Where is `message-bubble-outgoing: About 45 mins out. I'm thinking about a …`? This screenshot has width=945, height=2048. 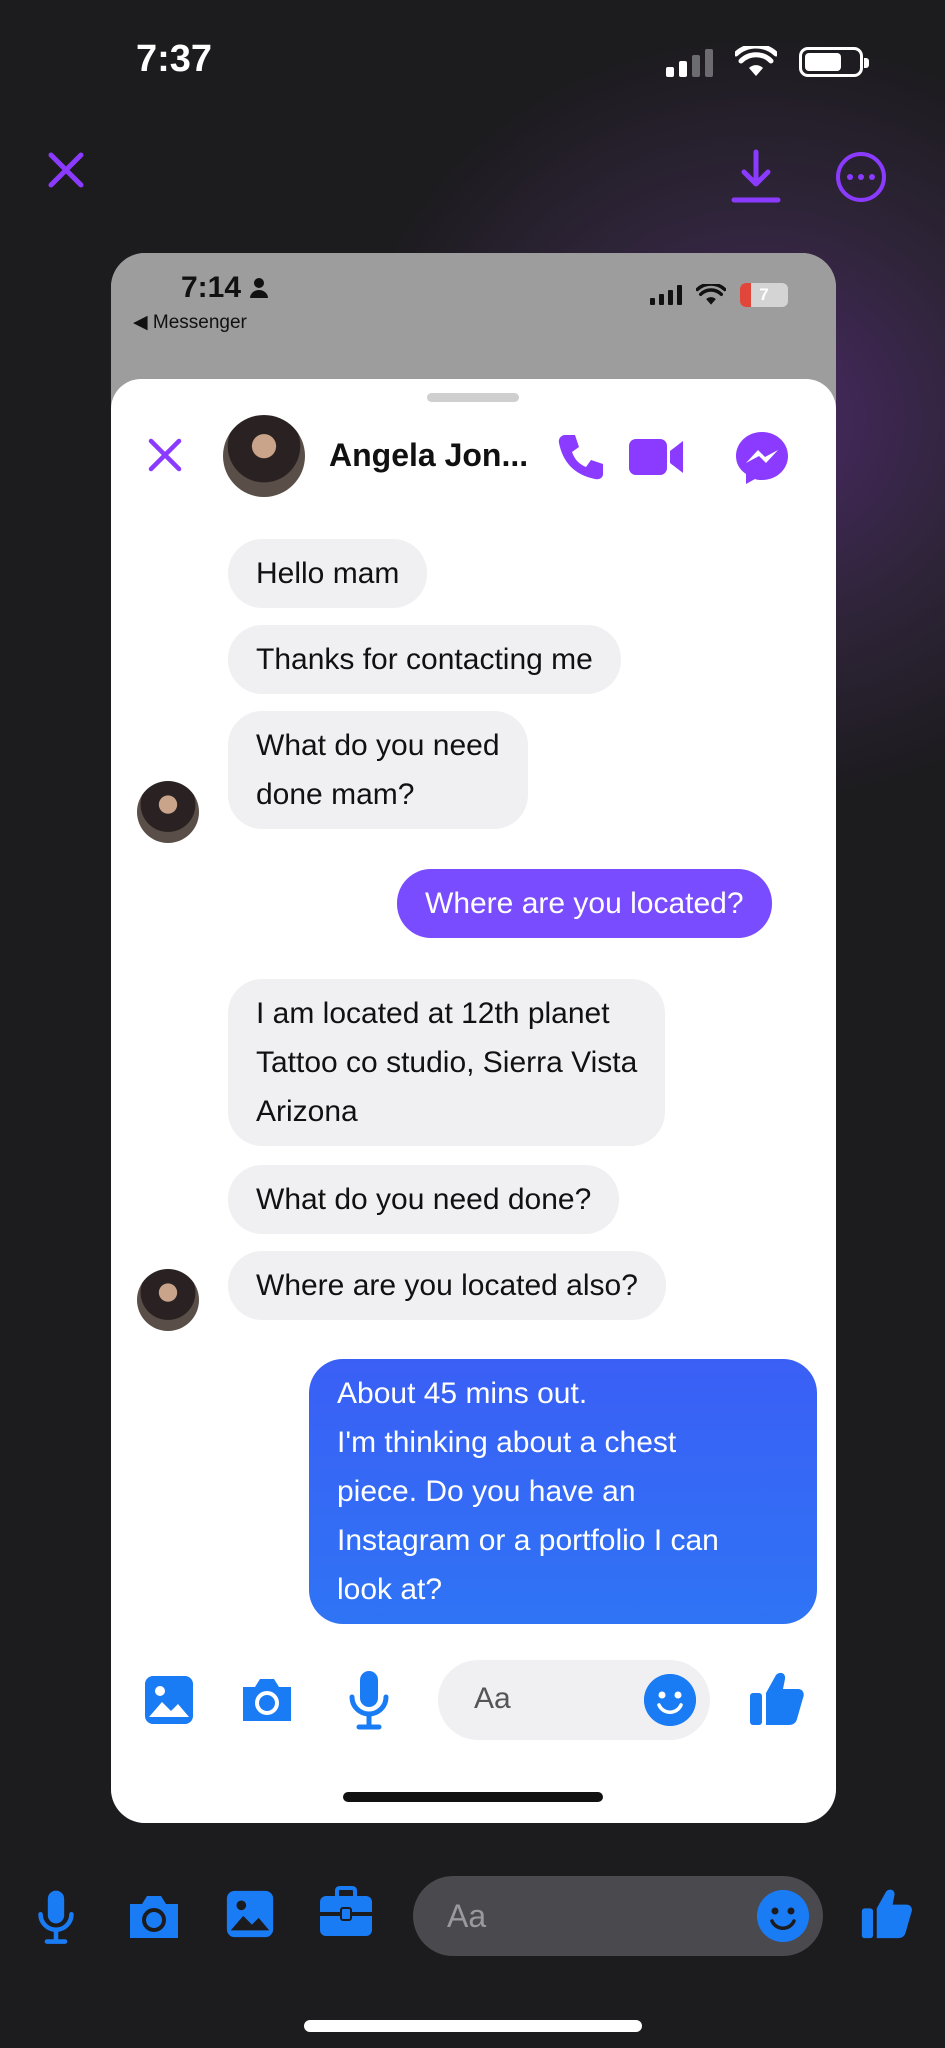
message-bubble-outgoing: About 45 mins out. I'm thinking about a … is located at coordinates (563, 1491).